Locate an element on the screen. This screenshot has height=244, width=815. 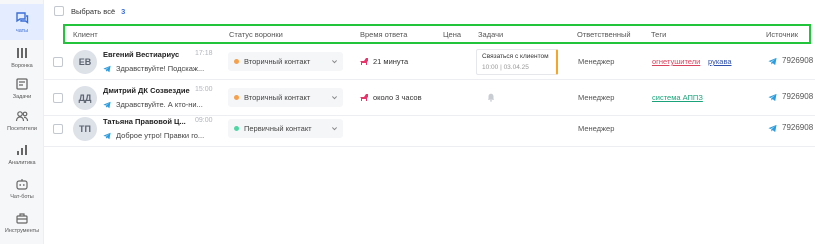
sidebar-item-tools: Инструменты is located at coordinates (22, 222).